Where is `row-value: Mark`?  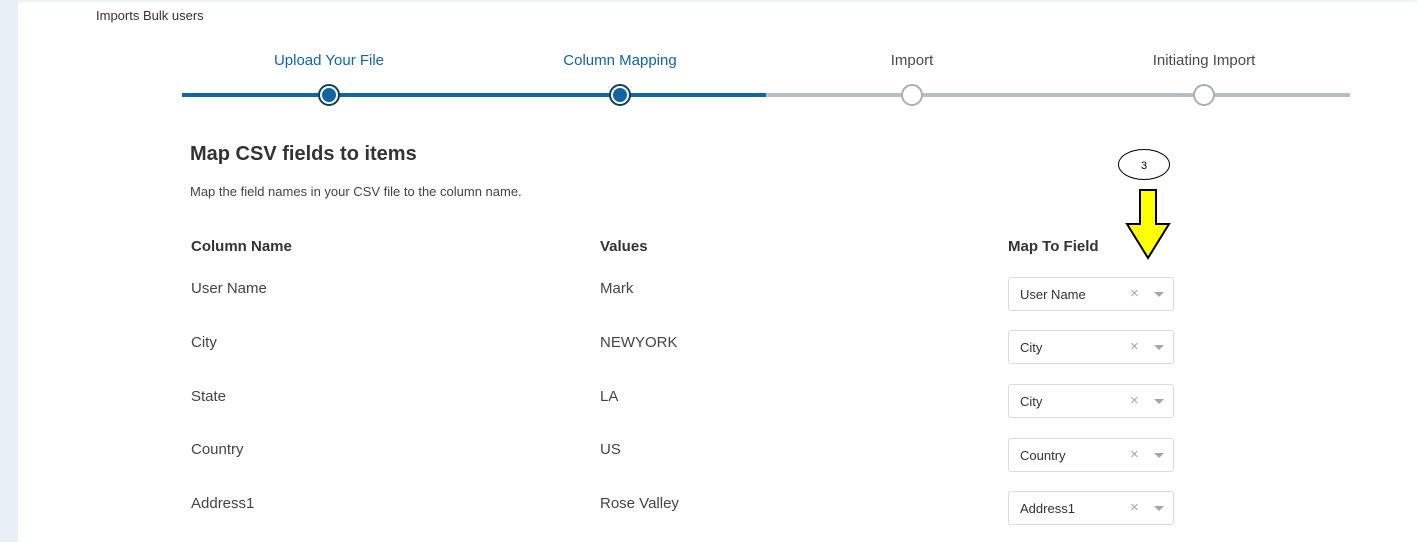
row-value: Mark is located at coordinates (617, 288).